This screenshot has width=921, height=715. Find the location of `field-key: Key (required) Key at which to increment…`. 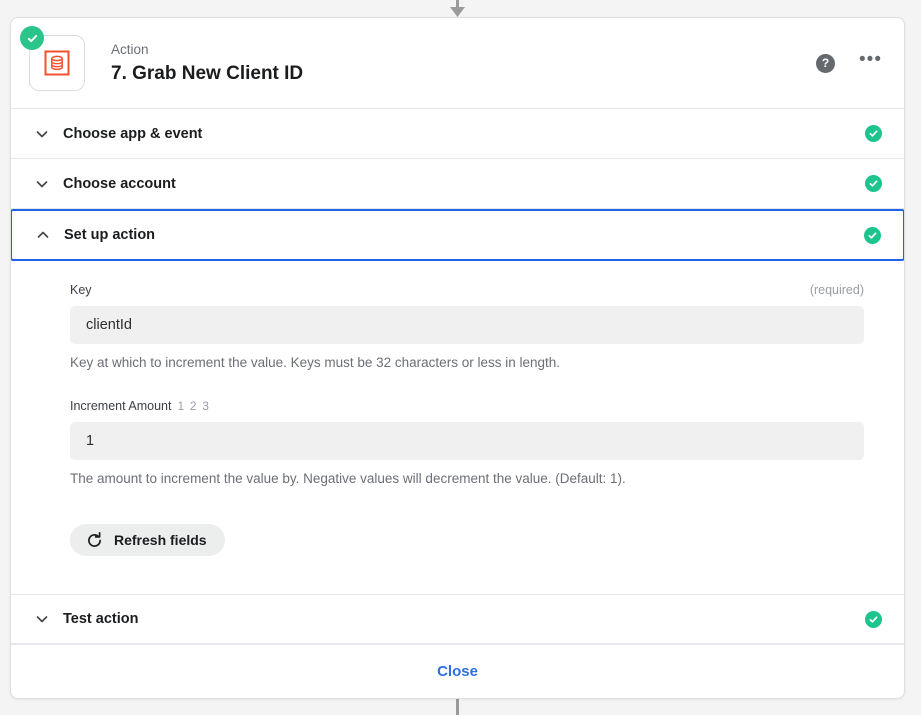

field-key: Key (required) Key at which to increment… is located at coordinates (467, 327).